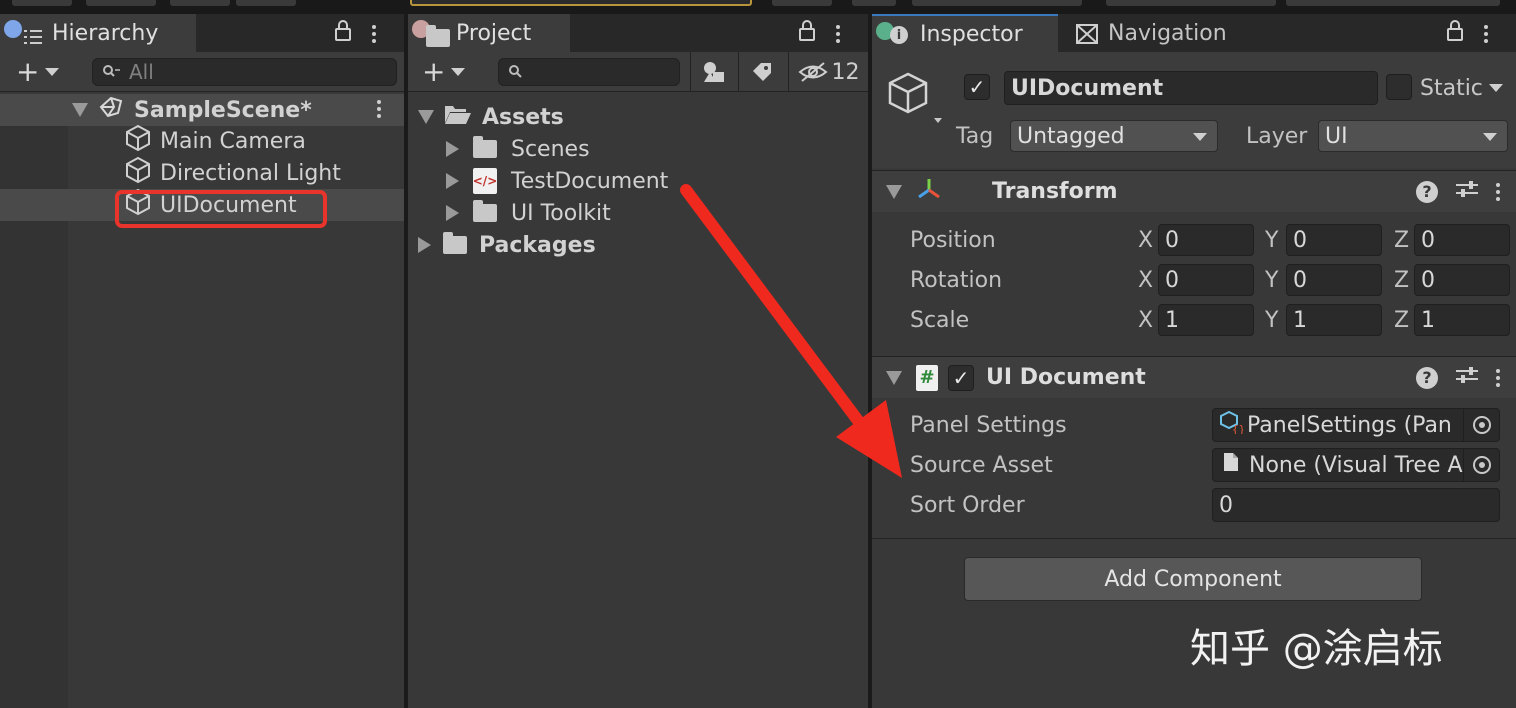 The width and height of the screenshot is (1516, 708). I want to click on watermark: 知乎 @涂启标, so click(1316, 645).